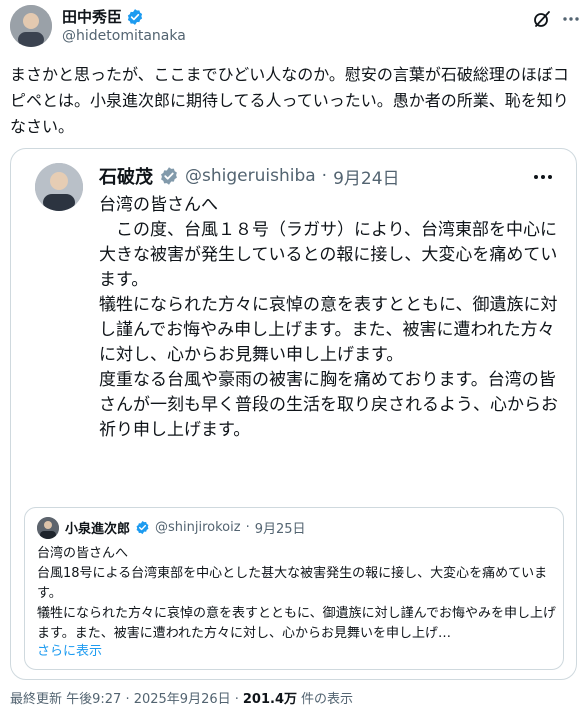 The width and height of the screenshot is (588, 722). What do you see at coordinates (366, 176) in the screenshot?
I see `quoted-post-date: 9月24日` at bounding box center [366, 176].